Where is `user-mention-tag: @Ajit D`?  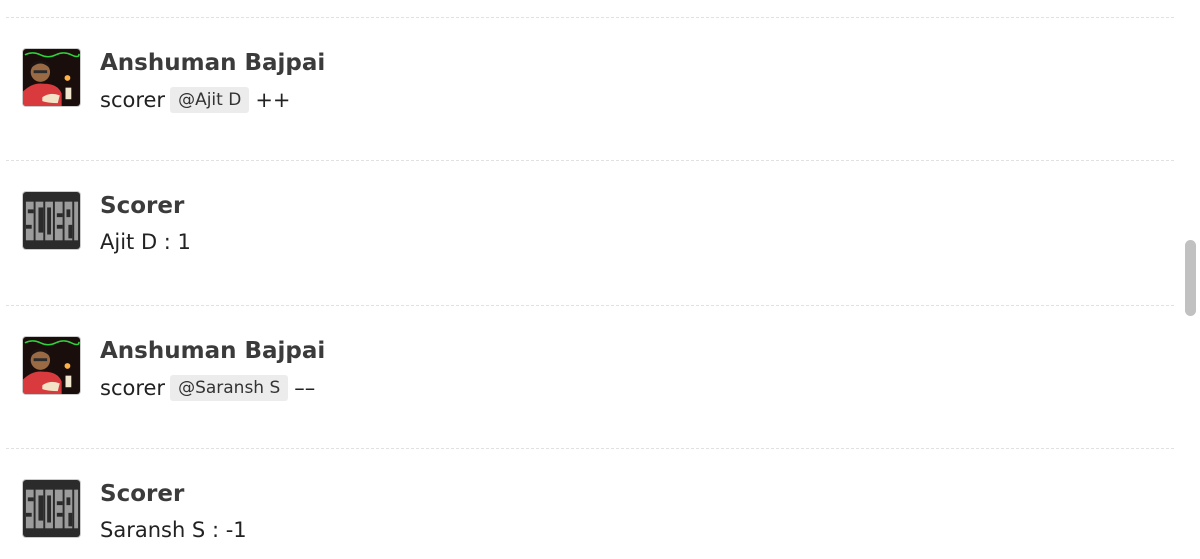
user-mention-tag: @Ajit D is located at coordinates (210, 100).